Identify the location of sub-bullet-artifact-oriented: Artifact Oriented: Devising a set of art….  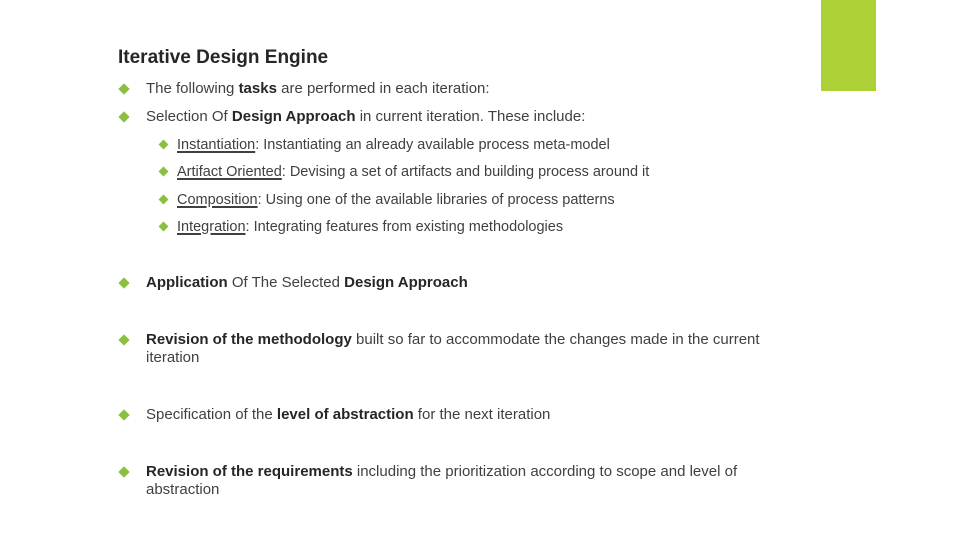
(477, 172).